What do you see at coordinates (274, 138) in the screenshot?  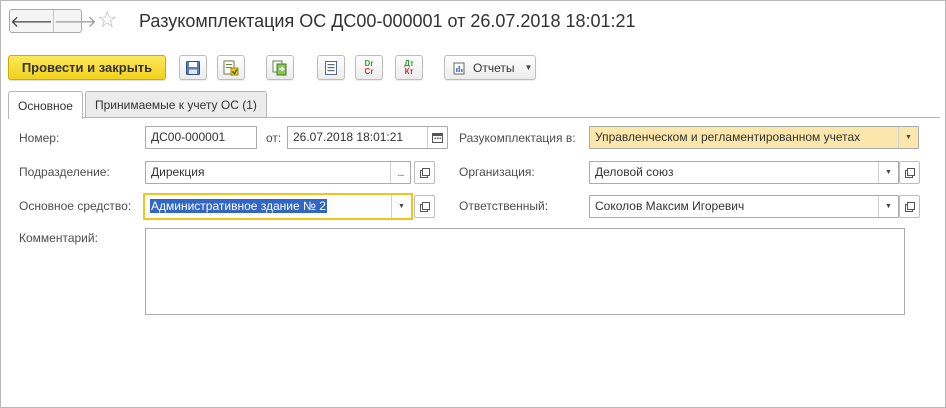 I see `date-label: от:` at bounding box center [274, 138].